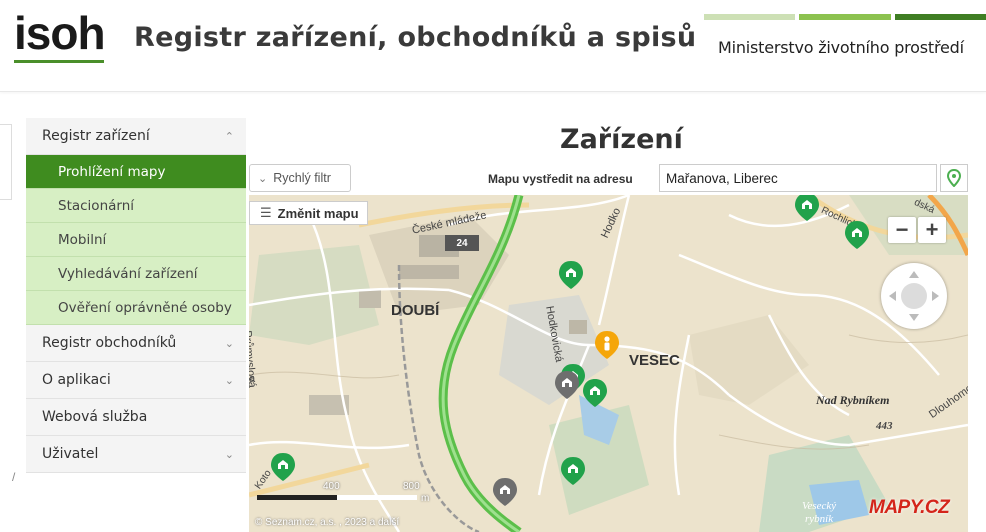 This screenshot has width=986, height=532. Describe the element at coordinates (425, 498) in the screenshot. I see `scale-unit: m` at that location.